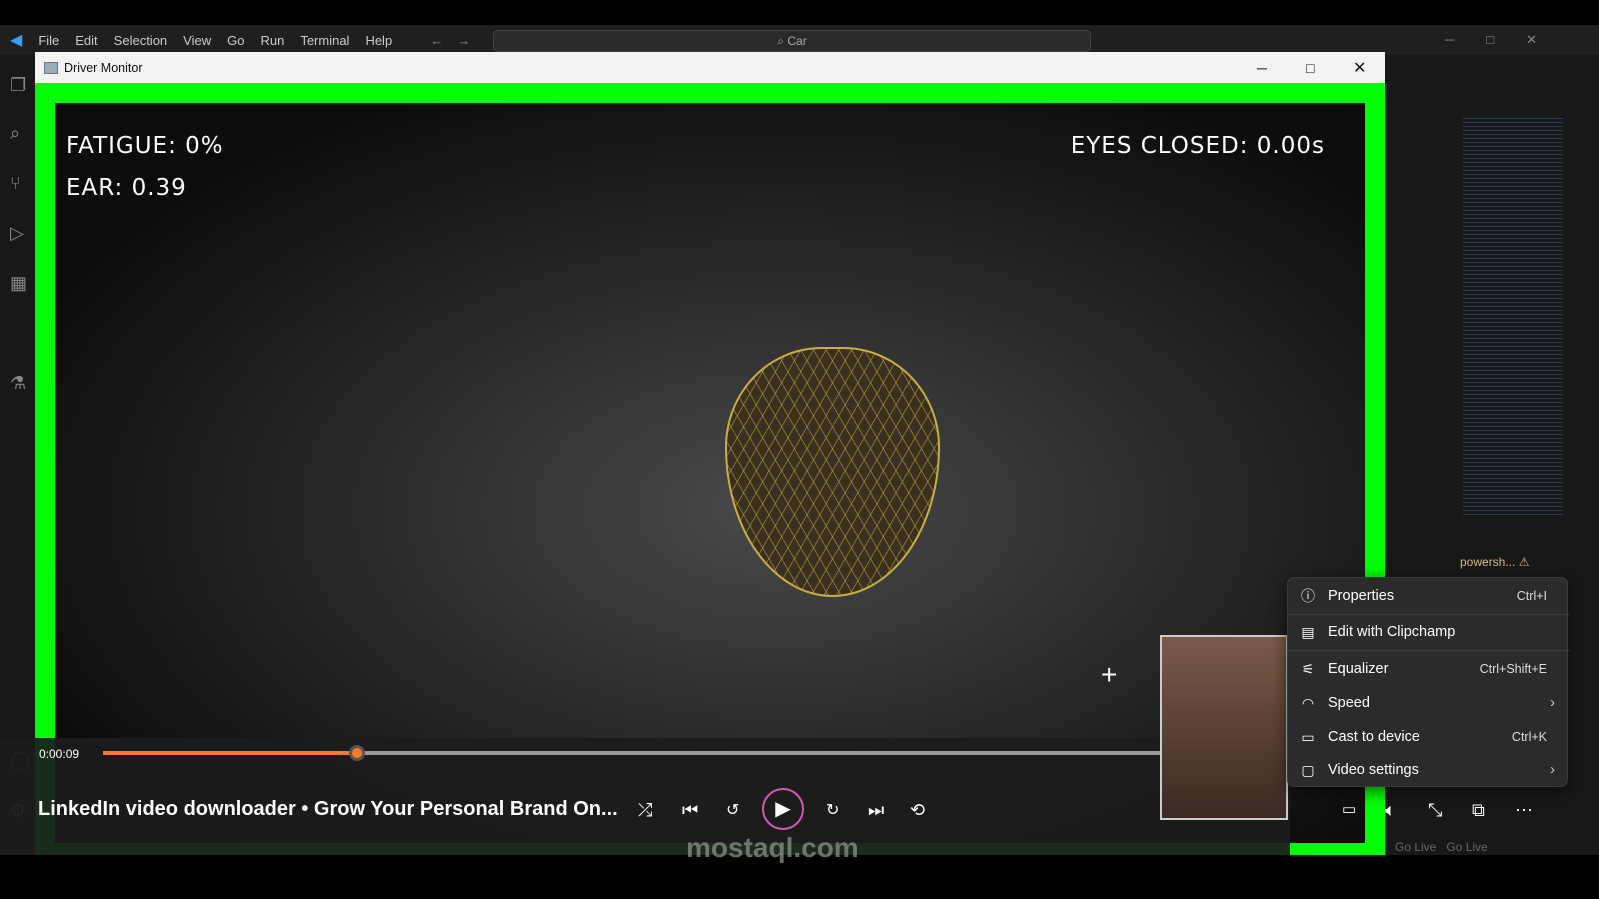  What do you see at coordinates (645, 796) in the screenshot?
I see `media-player-controls` at bounding box center [645, 796].